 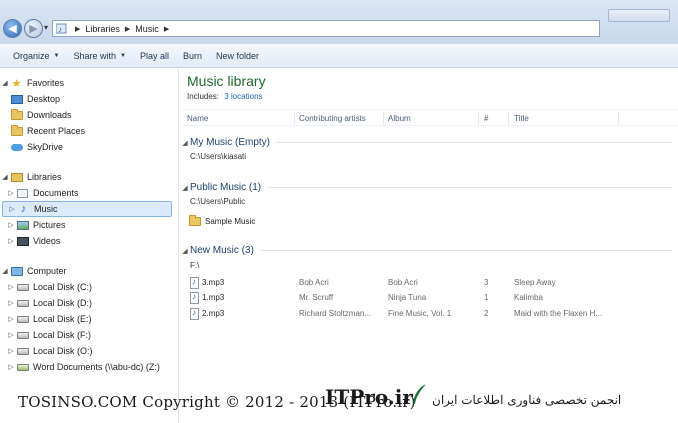 I want to click on group-header-my-music: ◢ My Music (Empty), so click(x=429, y=142).